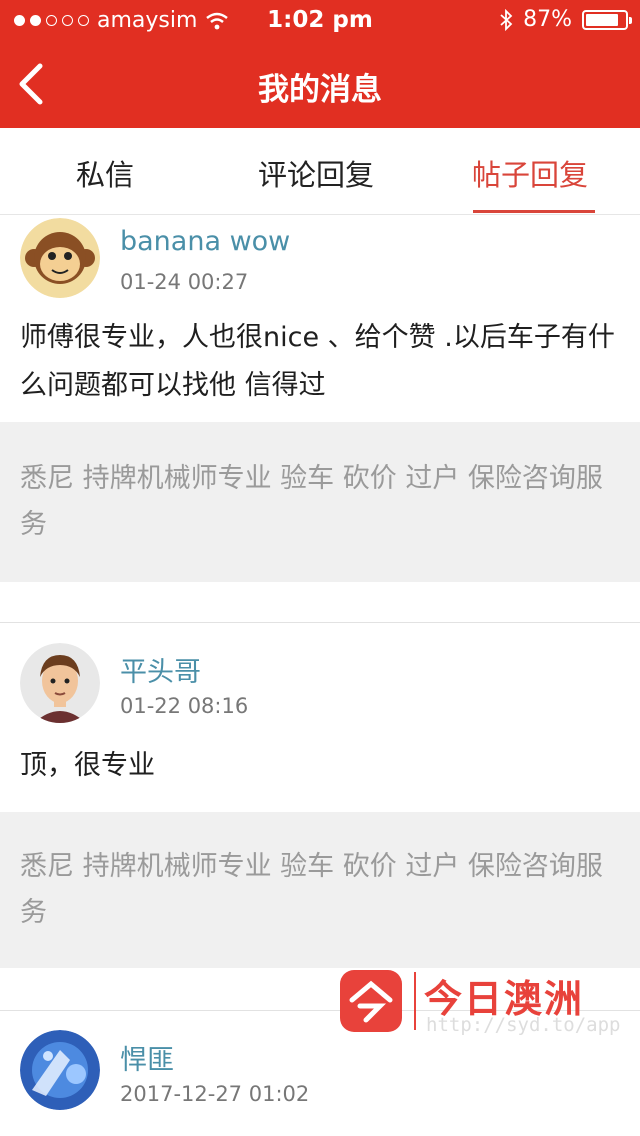  Describe the element at coordinates (415, 1001) in the screenshot. I see `watermark-divider` at that location.